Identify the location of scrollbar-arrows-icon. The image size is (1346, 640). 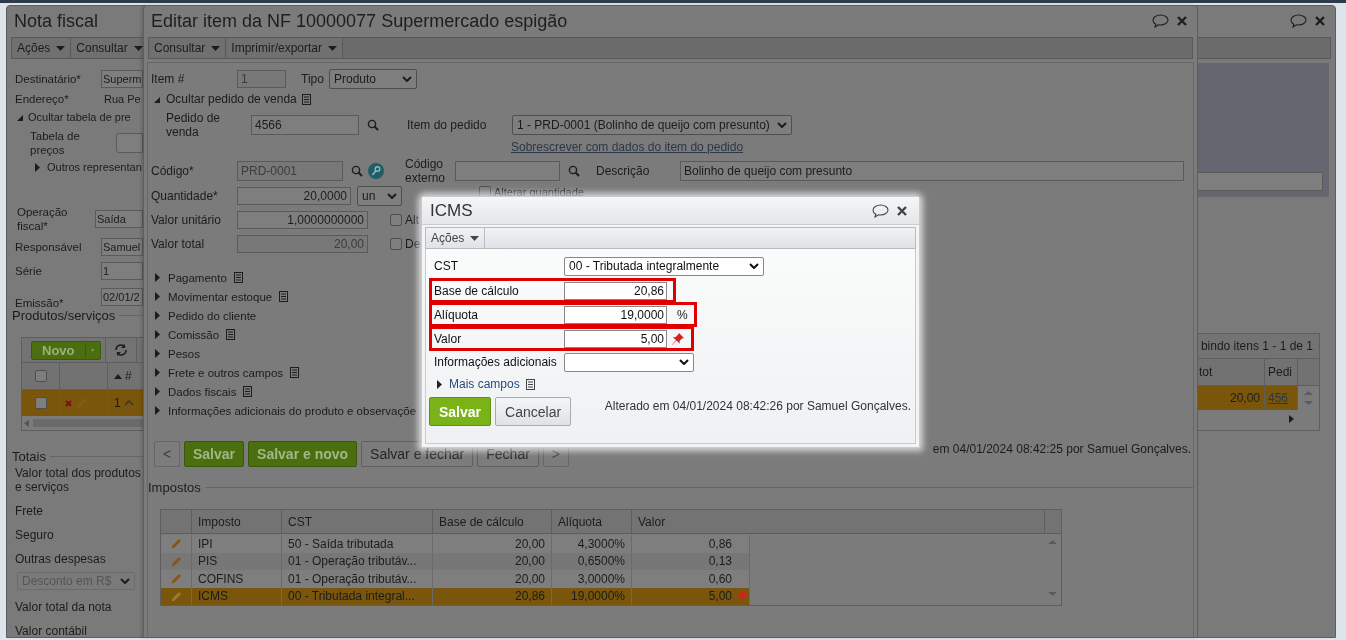
(1052, 568).